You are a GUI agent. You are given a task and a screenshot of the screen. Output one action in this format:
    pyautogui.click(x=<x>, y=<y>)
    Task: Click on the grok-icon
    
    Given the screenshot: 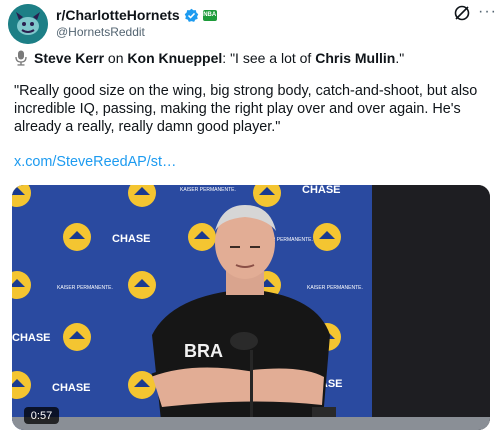 What is the action you would take?
    pyautogui.click(x=462, y=13)
    